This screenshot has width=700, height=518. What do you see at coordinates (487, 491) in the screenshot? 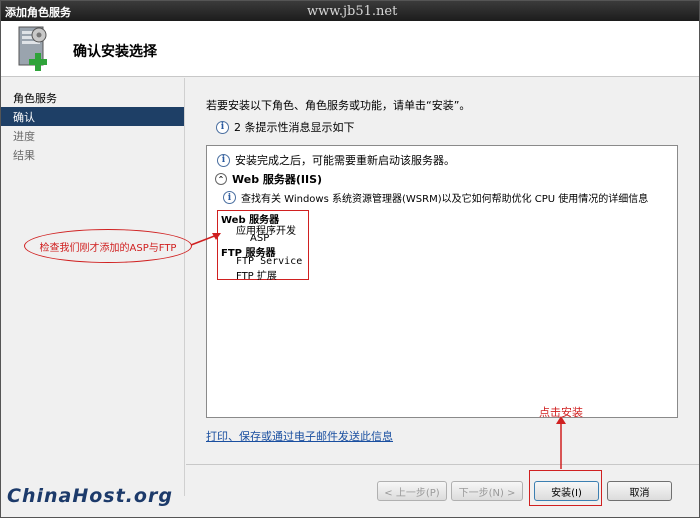
I see `next-button: 下一步(N) >` at bounding box center [487, 491].